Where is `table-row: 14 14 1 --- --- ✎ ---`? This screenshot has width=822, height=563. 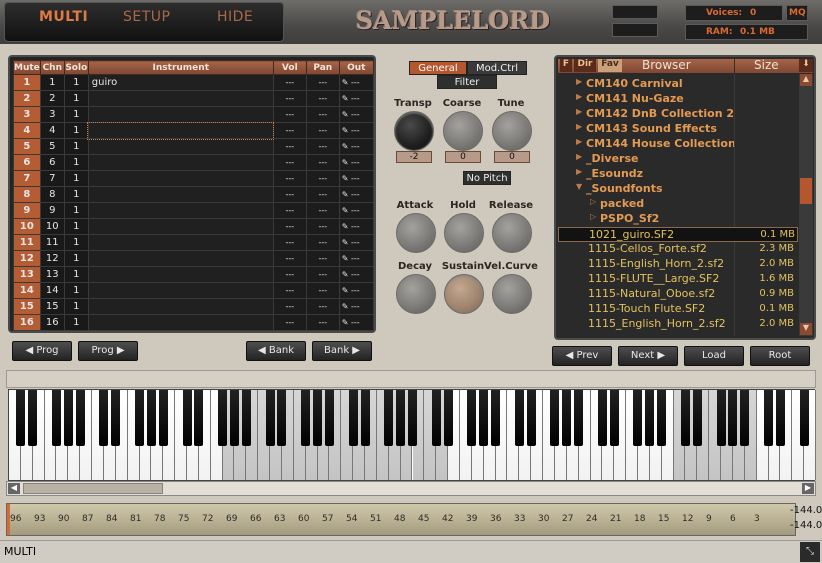 table-row: 14 14 1 --- --- ✎ --- is located at coordinates (193, 290).